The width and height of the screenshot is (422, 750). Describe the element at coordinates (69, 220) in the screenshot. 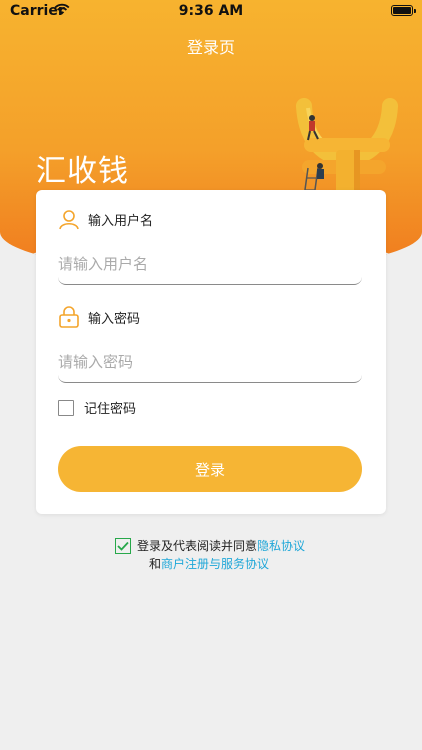

I see `user-icon` at that location.